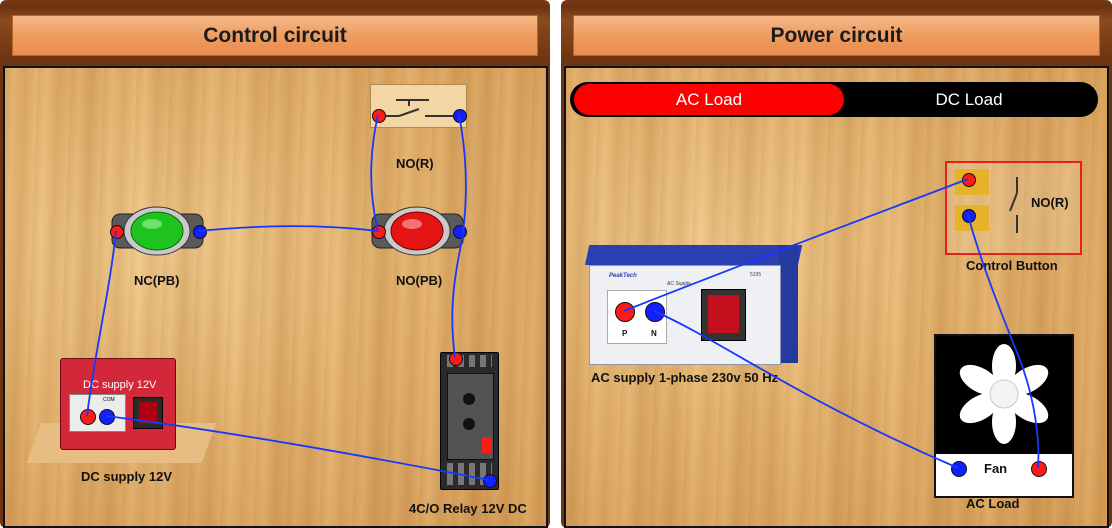  I want to click on rocker-icon, so click(148, 413).